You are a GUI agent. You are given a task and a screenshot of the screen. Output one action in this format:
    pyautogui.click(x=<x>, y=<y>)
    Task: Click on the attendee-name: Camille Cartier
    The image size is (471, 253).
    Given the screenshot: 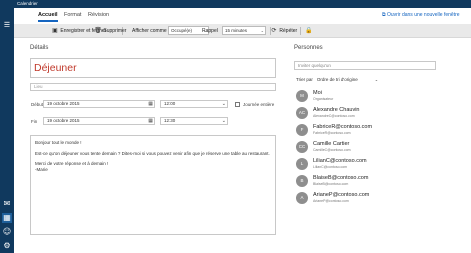 What is the action you would take?
    pyautogui.click(x=331, y=144)
    